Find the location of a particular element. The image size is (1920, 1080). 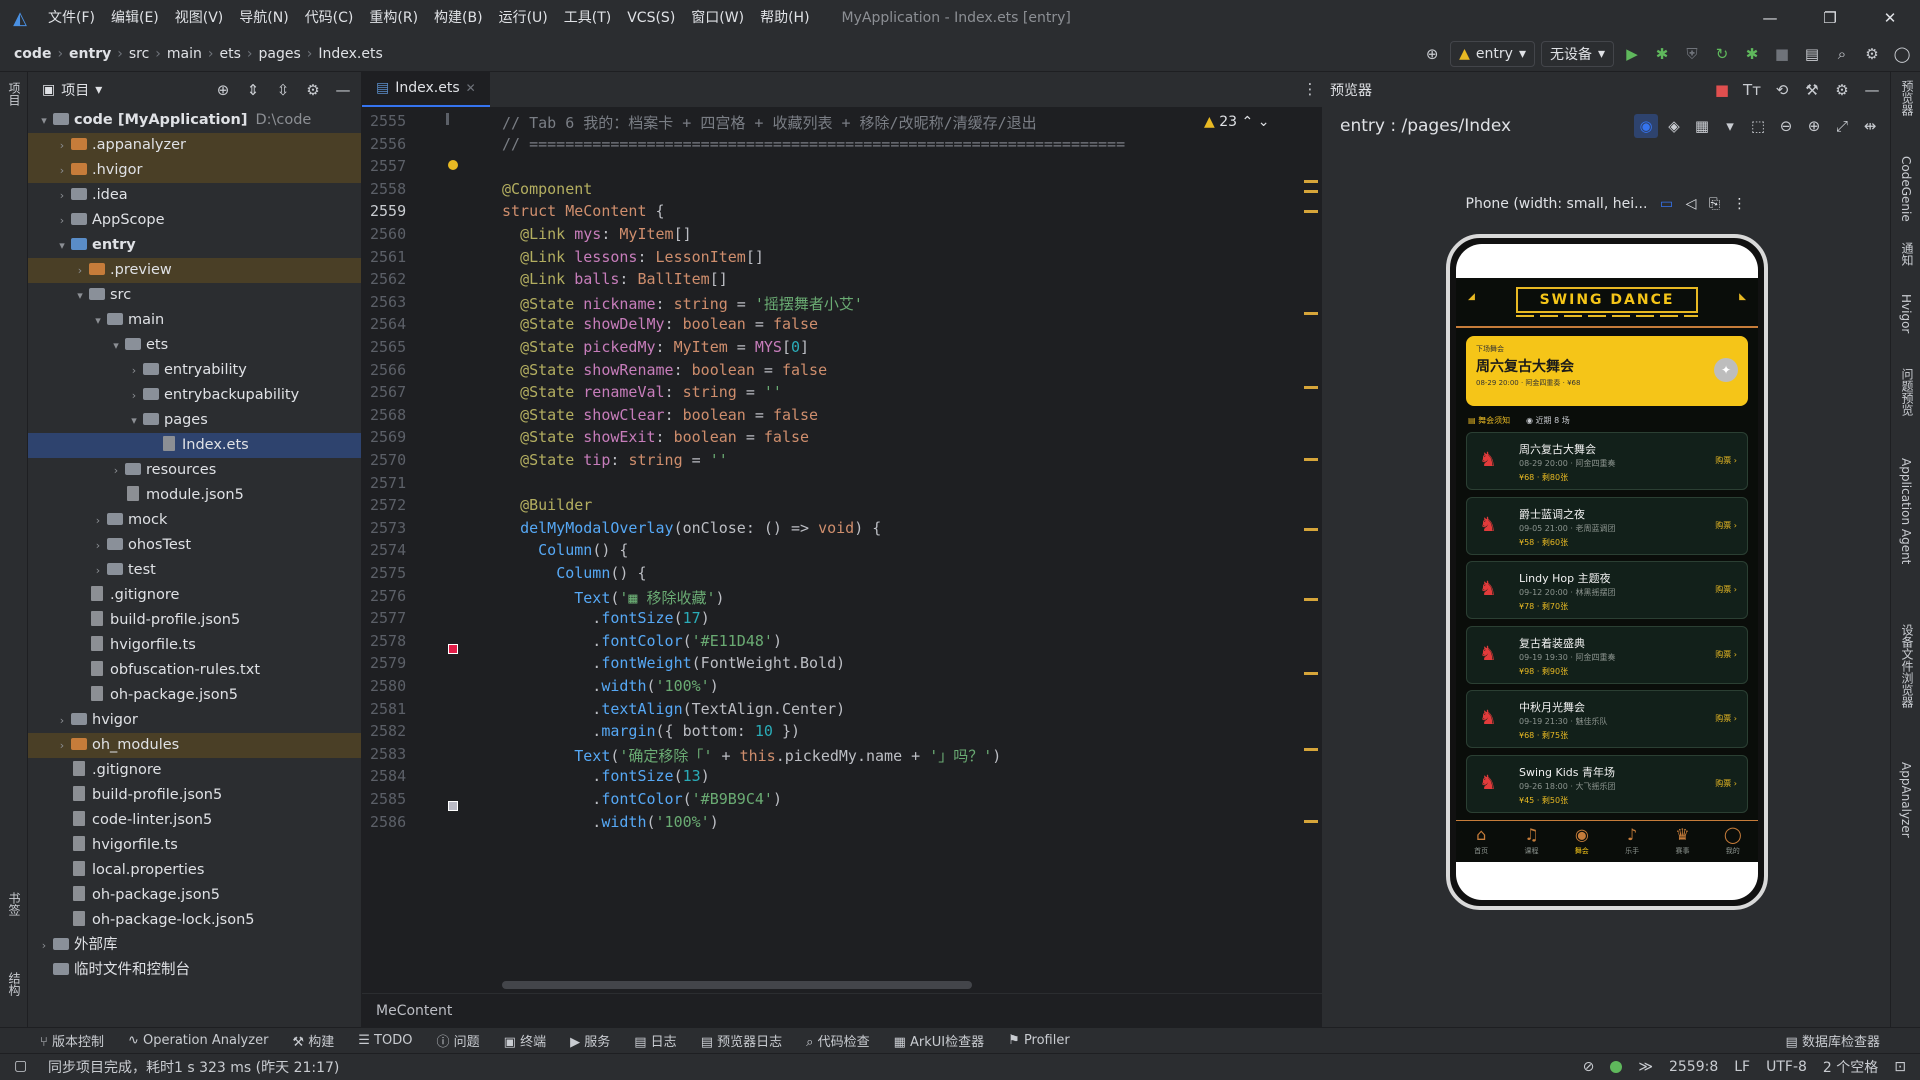

close-window-button: ✕ is located at coordinates (1890, 18).